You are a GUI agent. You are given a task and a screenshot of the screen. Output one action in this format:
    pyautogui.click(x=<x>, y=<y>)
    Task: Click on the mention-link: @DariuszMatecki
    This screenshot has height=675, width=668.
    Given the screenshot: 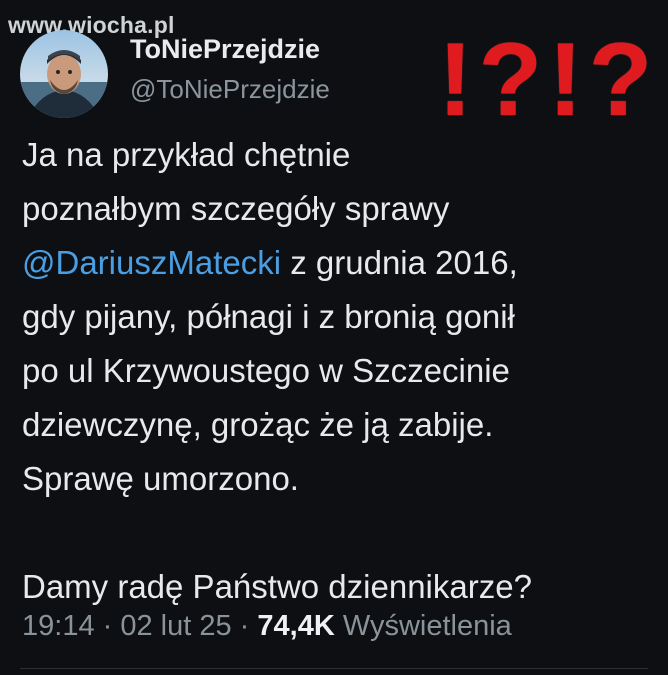 What is the action you would take?
    pyautogui.click(x=151, y=262)
    